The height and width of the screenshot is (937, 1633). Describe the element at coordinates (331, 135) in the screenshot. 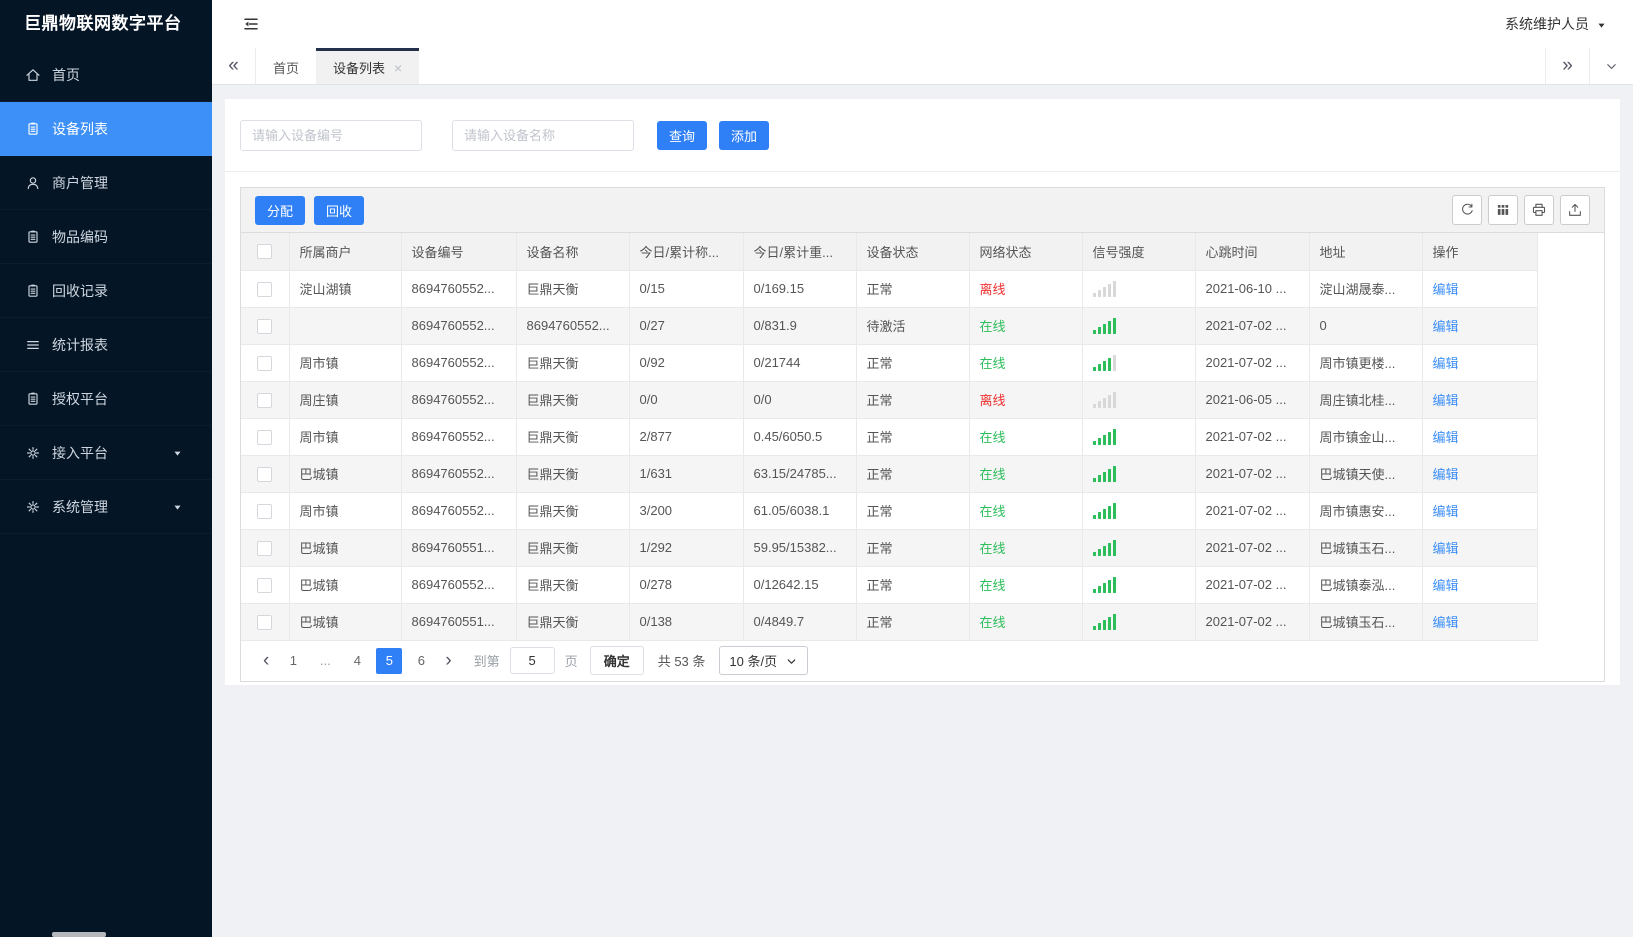

I see `device-no-input` at that location.